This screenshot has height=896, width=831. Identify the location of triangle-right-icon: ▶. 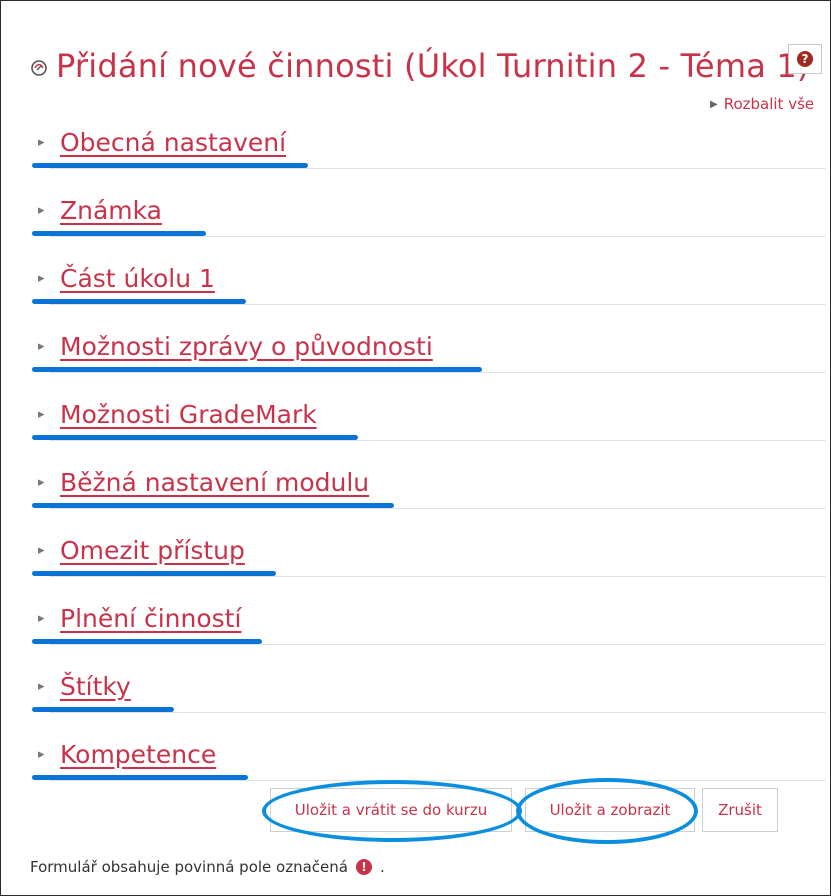
(714, 104).